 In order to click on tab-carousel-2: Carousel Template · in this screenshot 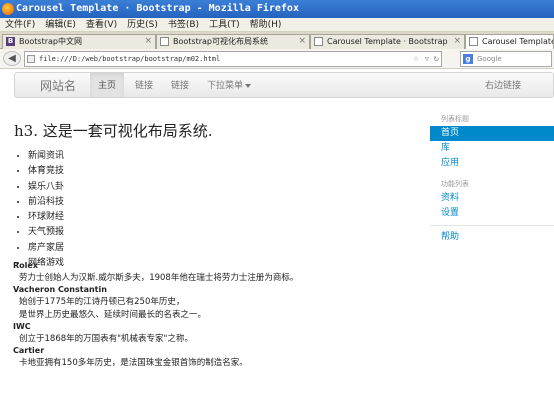, I will do `click(509, 41)`.